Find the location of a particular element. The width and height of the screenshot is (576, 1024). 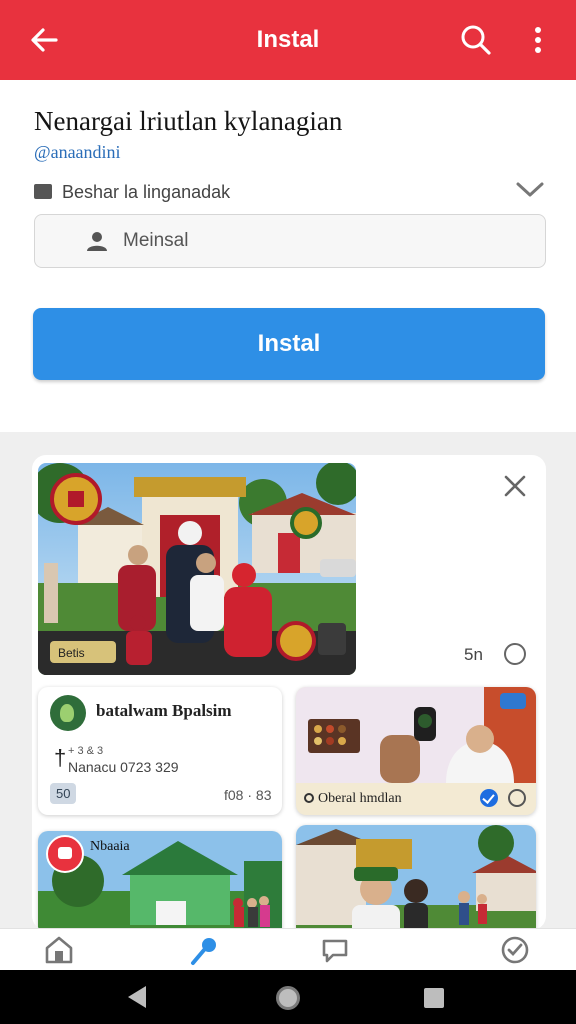

system-back-icon is located at coordinates (137, 997).